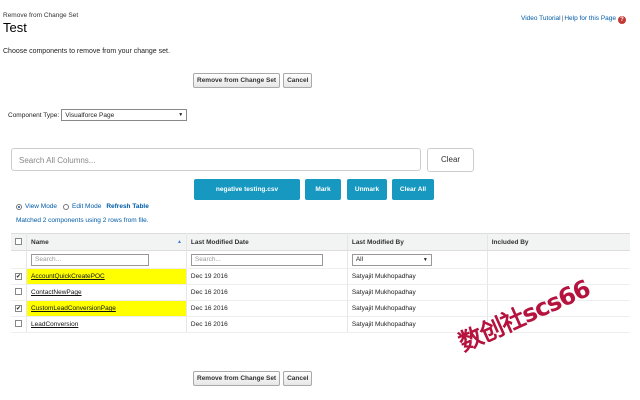 The width and height of the screenshot is (640, 400). I want to click on included-by-header: Included By, so click(558, 242).